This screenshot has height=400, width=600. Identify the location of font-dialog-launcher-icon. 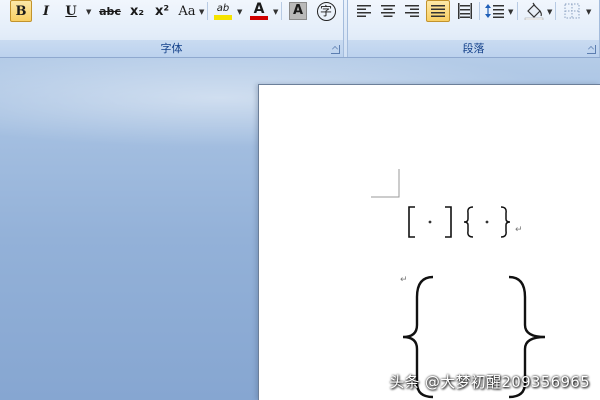
(335, 49).